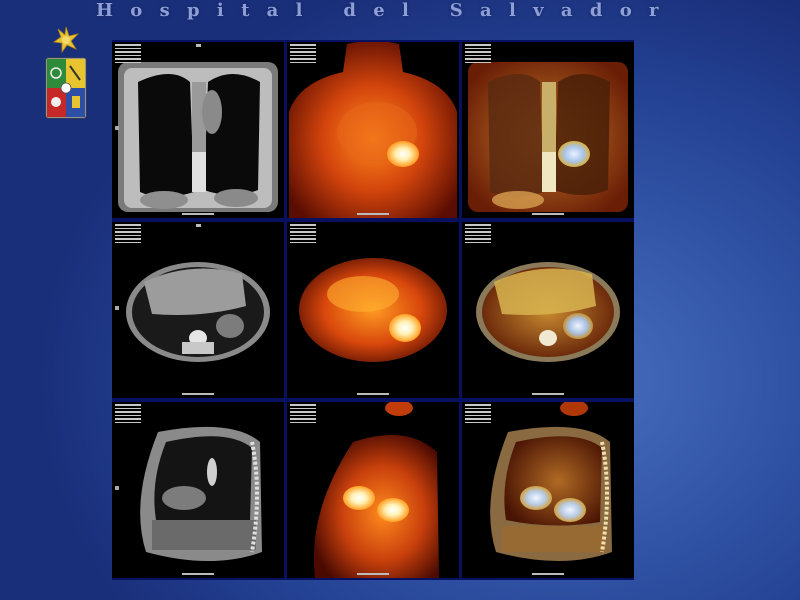 This screenshot has height=600, width=800. What do you see at coordinates (198, 490) in the screenshot?
I see `sagittal-ct-panel` at bounding box center [198, 490].